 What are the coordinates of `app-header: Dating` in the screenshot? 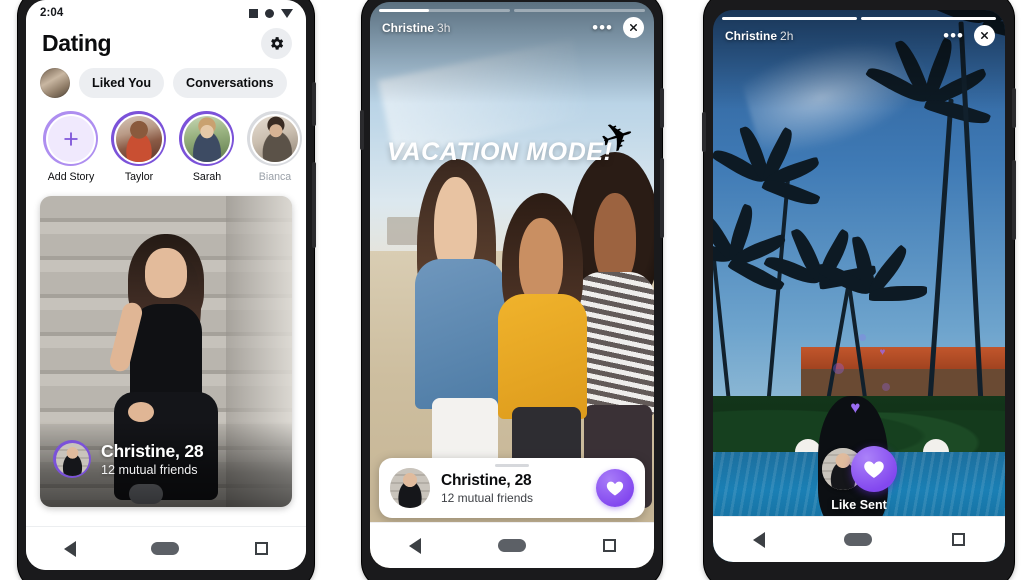 It's located at (166, 42).